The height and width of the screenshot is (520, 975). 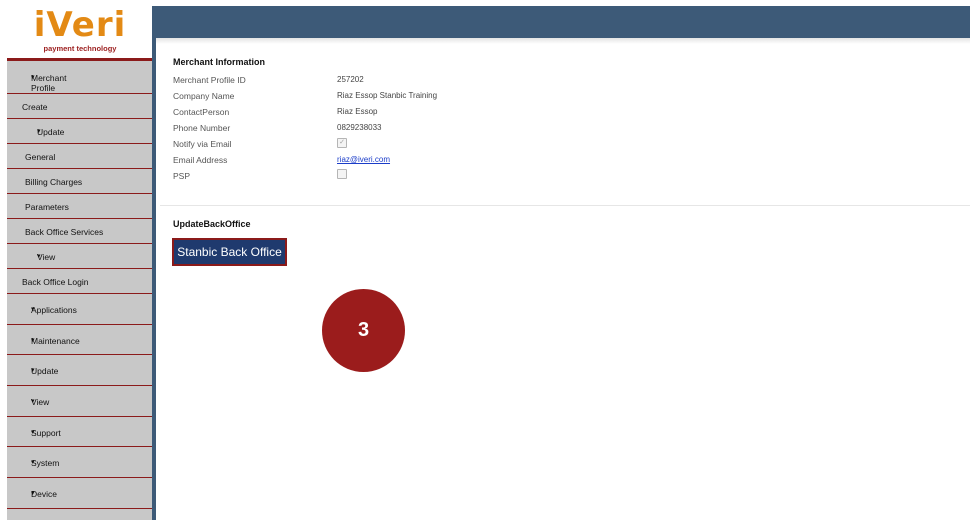 I want to click on stanbic-back-office-button: Stanbic Back Office, so click(x=229, y=252).